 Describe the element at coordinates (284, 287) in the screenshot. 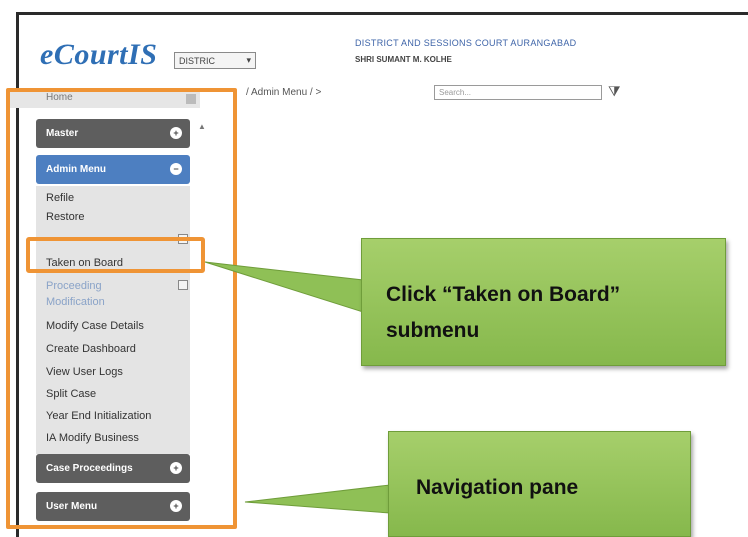

I see `callout-pointer-taken-on-board` at that location.